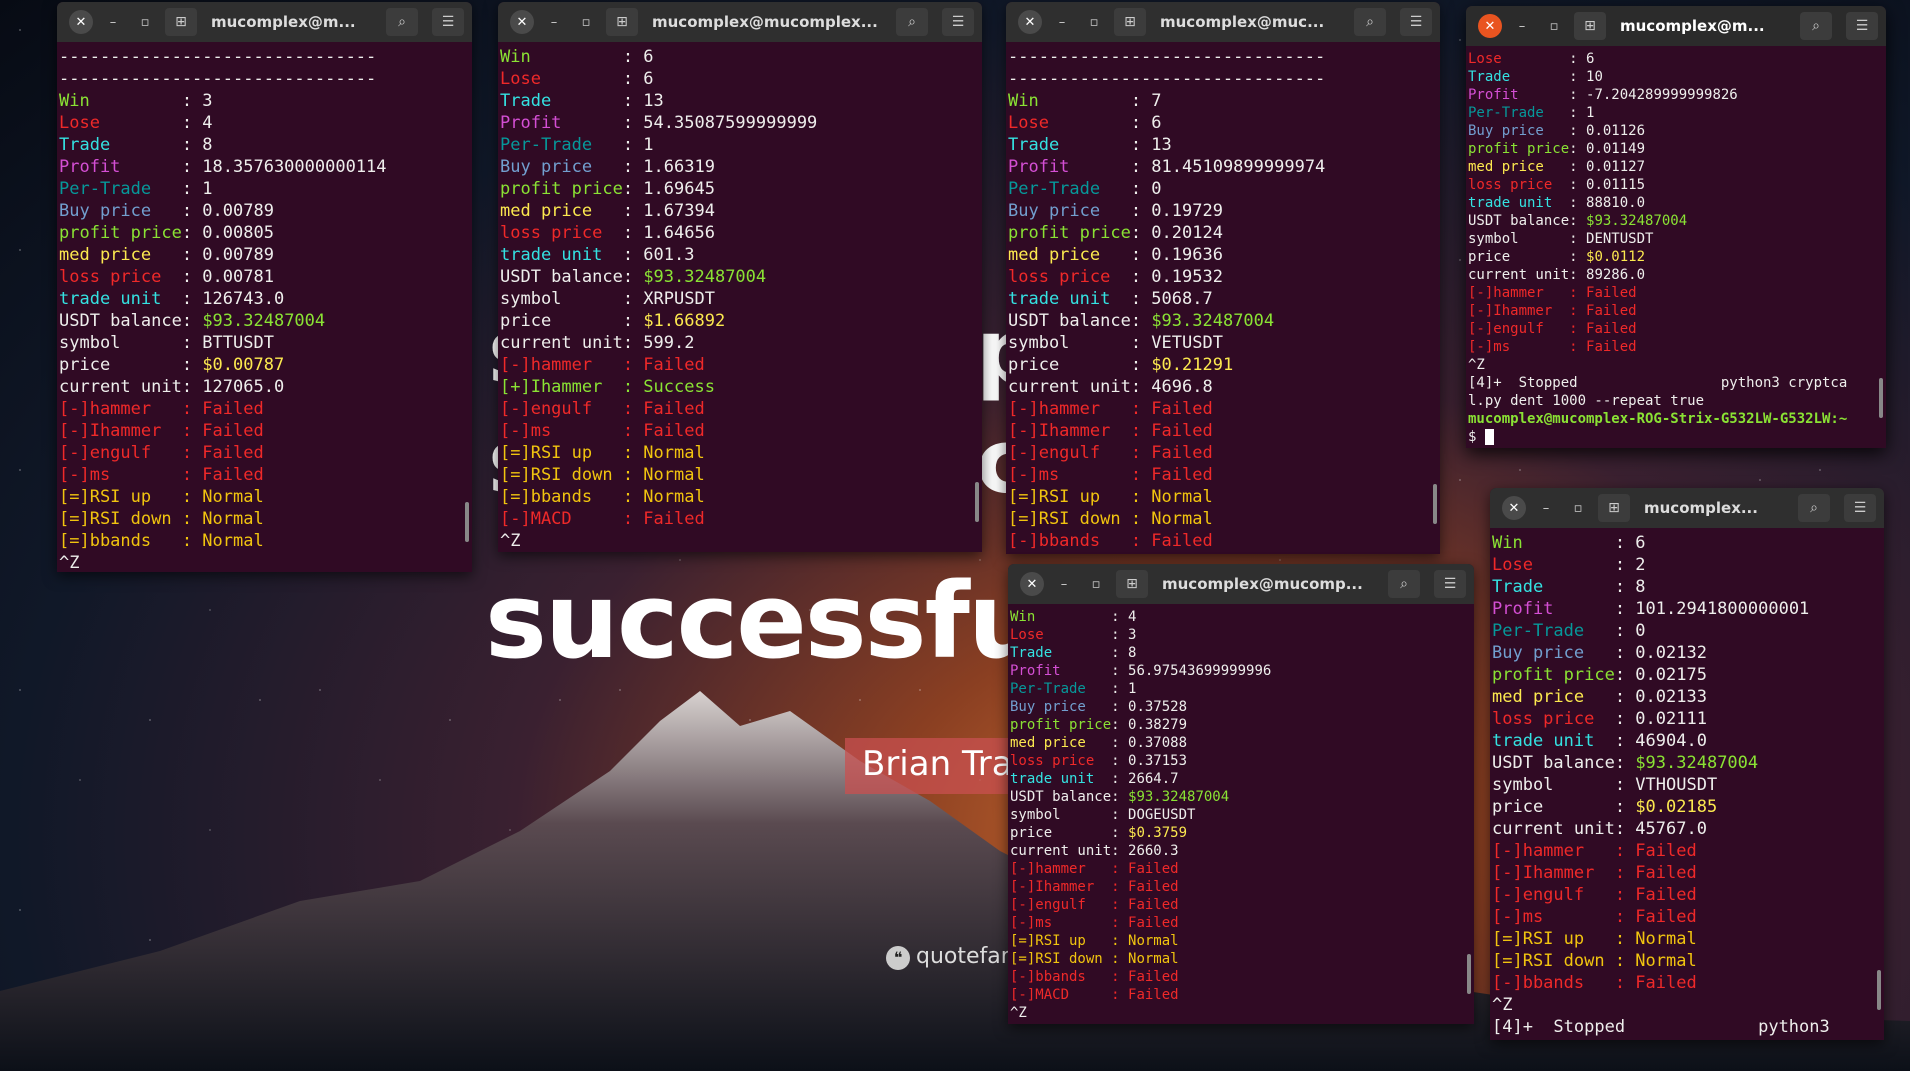 This screenshot has width=1910, height=1071. Describe the element at coordinates (740, 475) in the screenshot. I see `terminal-line: [=]RSI down : Normal` at that location.